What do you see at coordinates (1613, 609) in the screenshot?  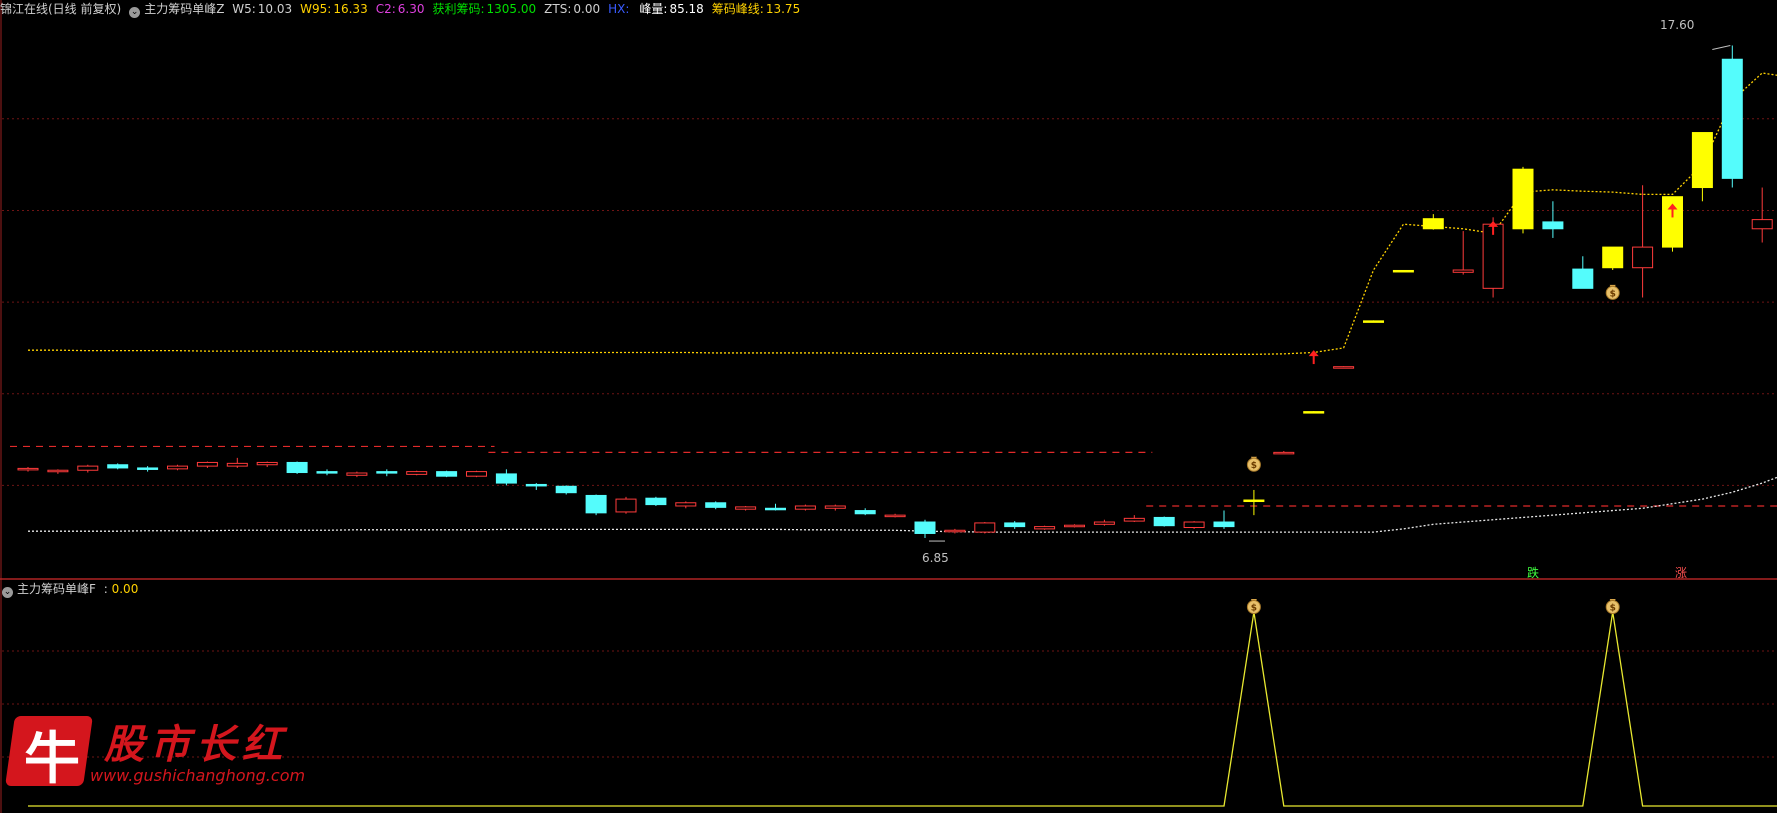 I see `money-bag-symbol: $` at bounding box center [1613, 609].